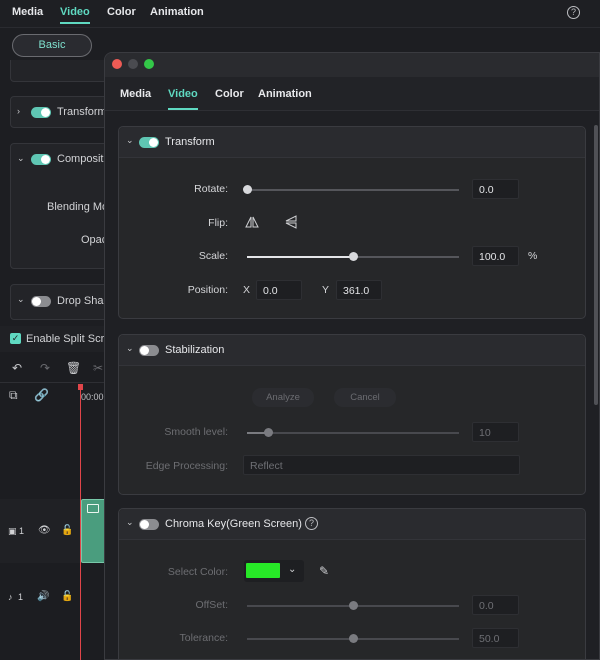  What do you see at coordinates (212, 605) in the screenshot?
I see `offset-label: OffSet:` at bounding box center [212, 605].